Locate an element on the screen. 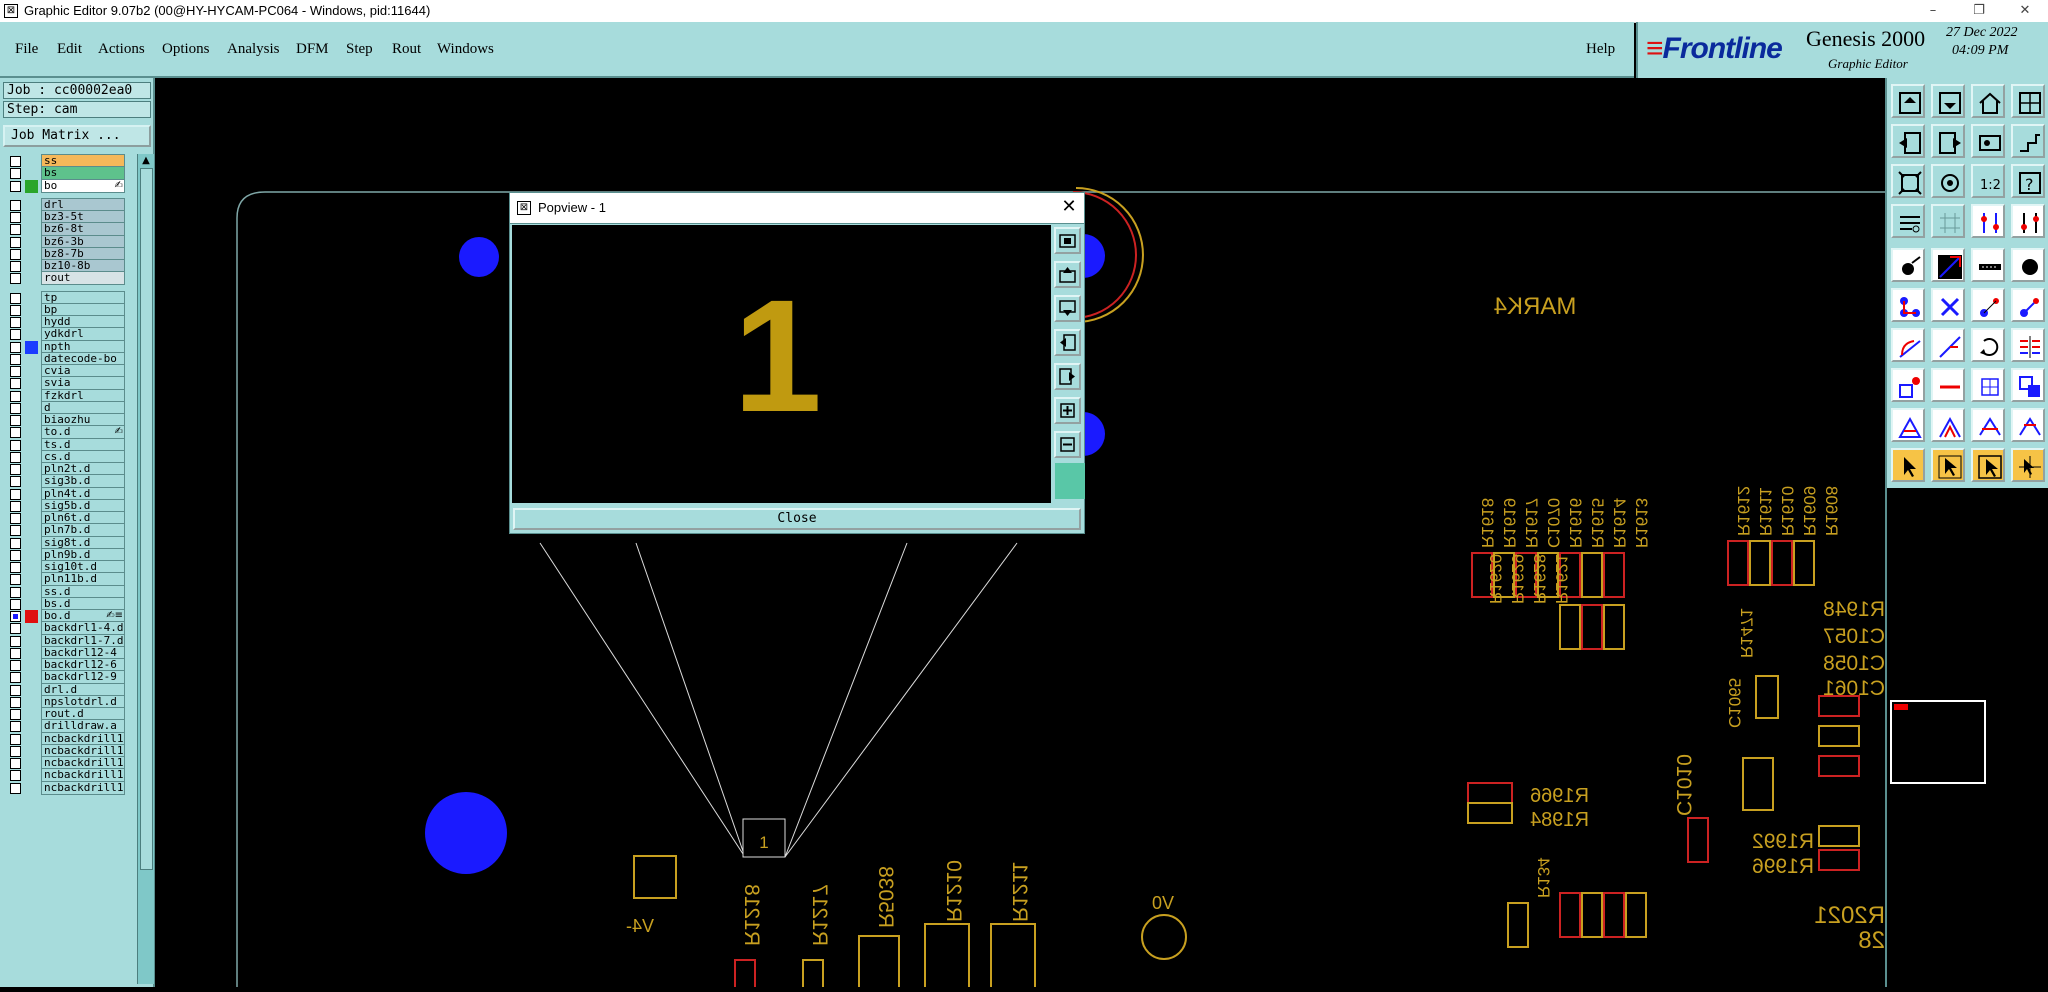  menu-help: Help is located at coordinates (1600, 49).